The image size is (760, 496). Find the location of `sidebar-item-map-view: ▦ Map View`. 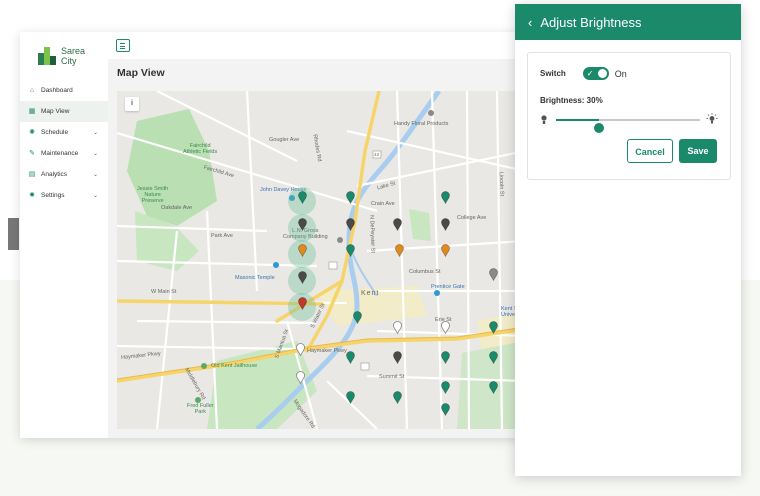

sidebar-item-map-view: ▦ Map View is located at coordinates (64, 111).